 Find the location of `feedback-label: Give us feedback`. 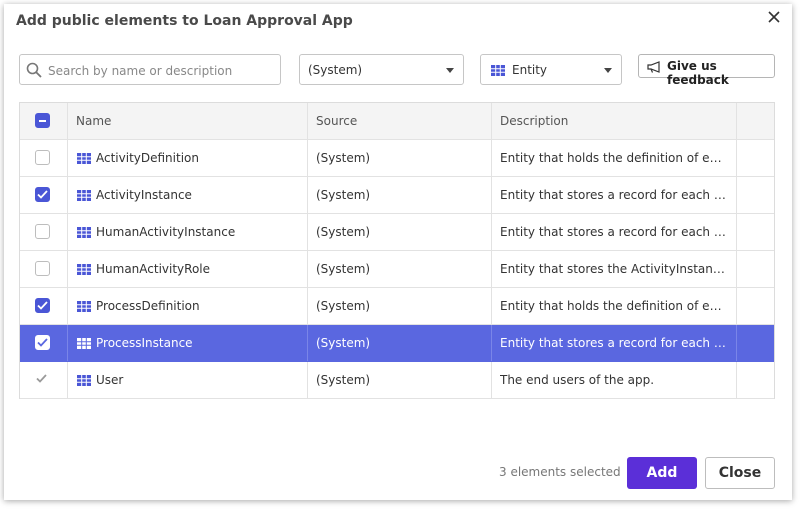

feedback-label: Give us feedback is located at coordinates (698, 73).